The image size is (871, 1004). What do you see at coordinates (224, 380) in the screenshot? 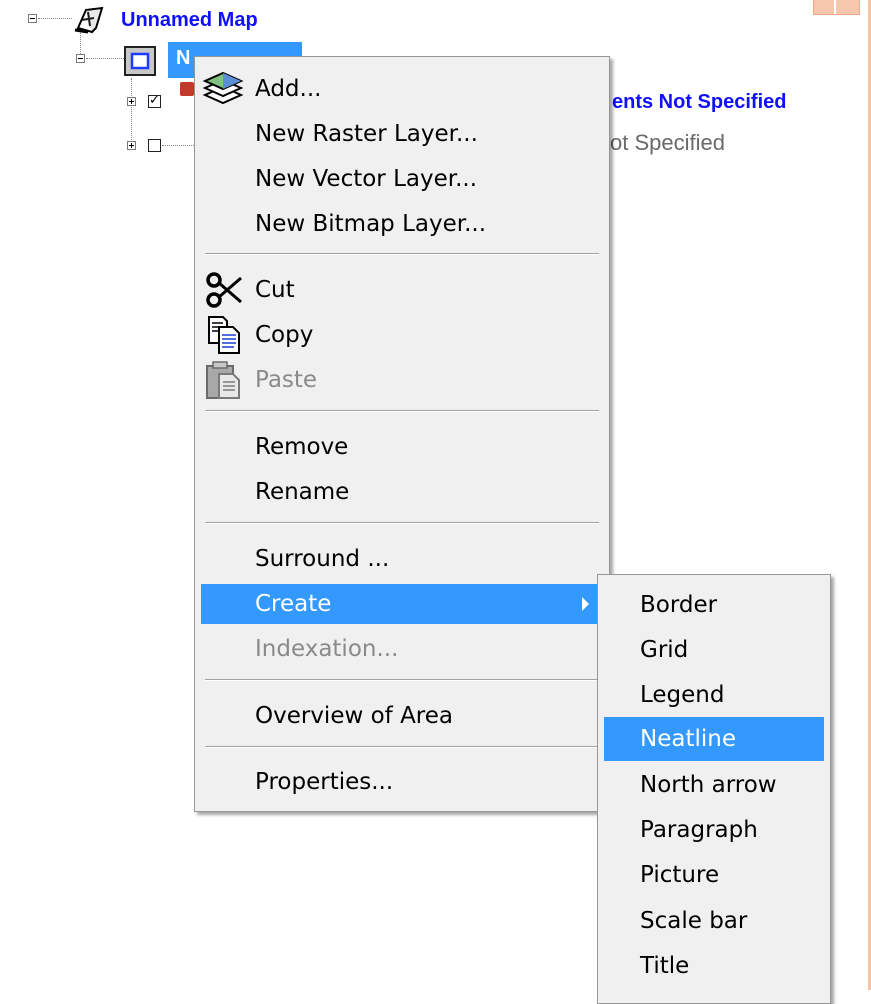
I see `paste-icon` at bounding box center [224, 380].